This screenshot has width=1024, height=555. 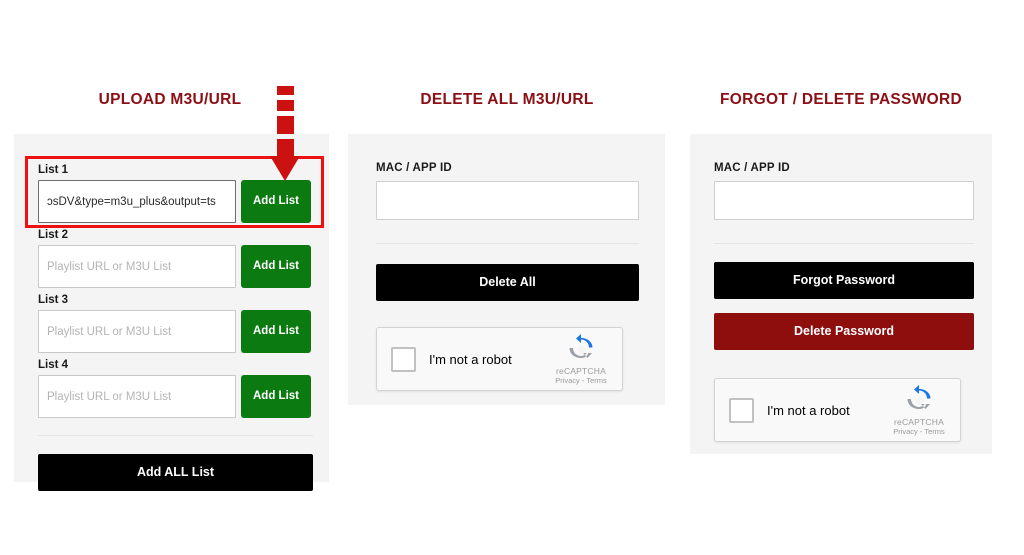 What do you see at coordinates (170, 99) in the screenshot?
I see `heading-upload-m3u-url: UPLOAD M3U/URL` at bounding box center [170, 99].